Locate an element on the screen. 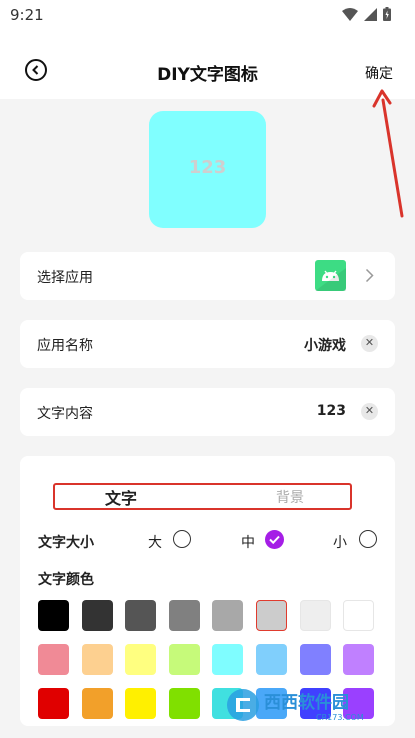 This screenshot has height=738, width=415. text-content-value: 123 is located at coordinates (331, 411).